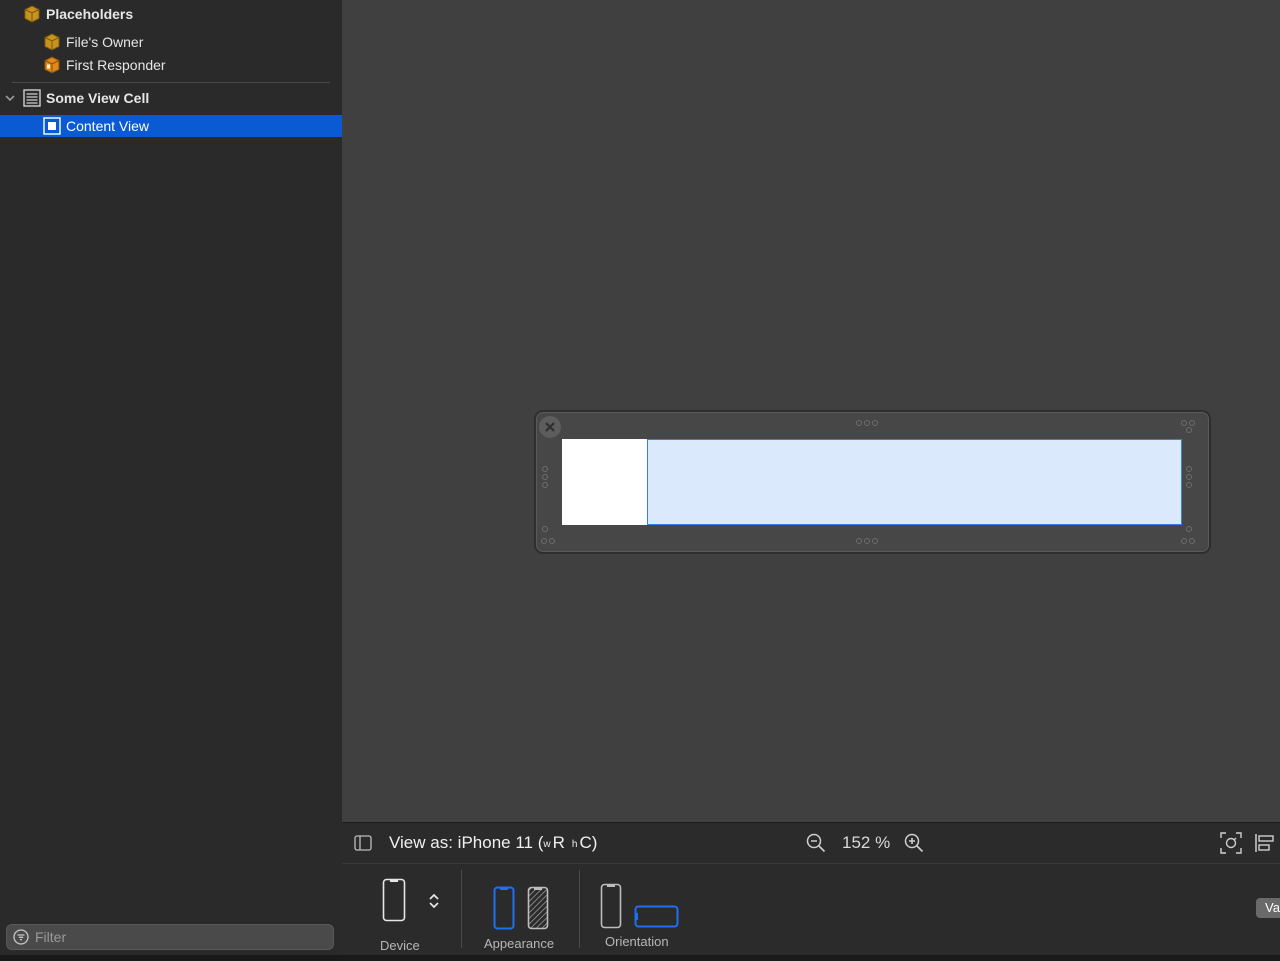 The height and width of the screenshot is (961, 1280). I want to click on align-icon, so click(1264, 843).